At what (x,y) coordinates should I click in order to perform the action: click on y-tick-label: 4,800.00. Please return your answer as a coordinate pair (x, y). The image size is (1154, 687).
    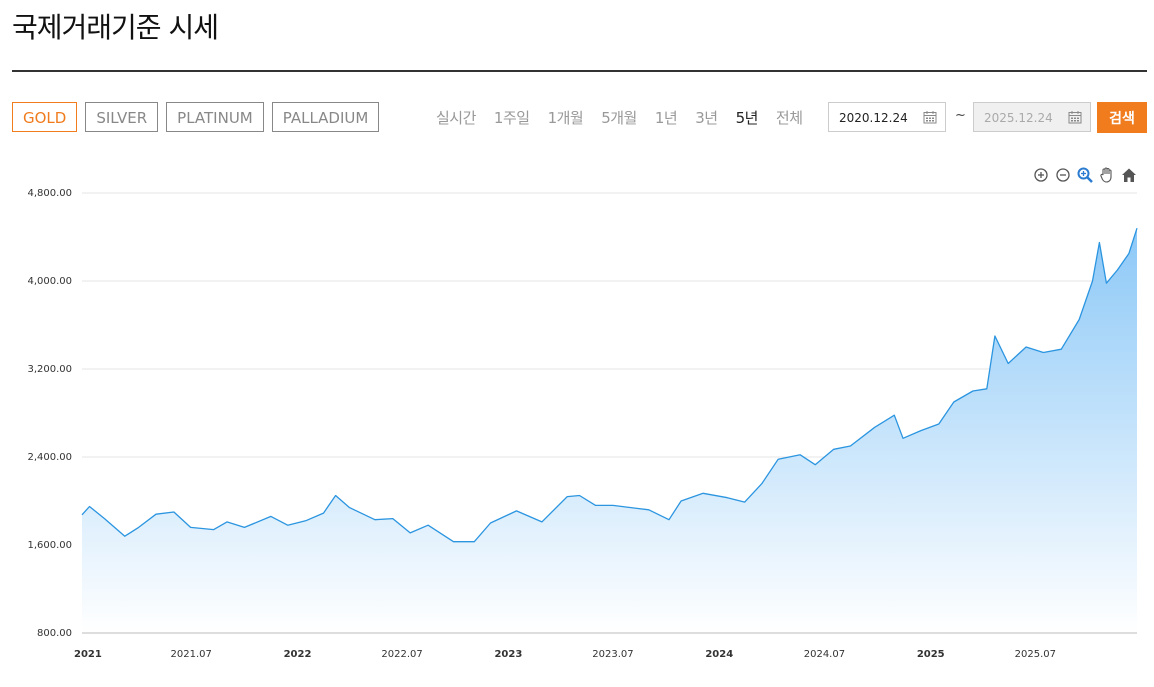
    Looking at the image, I should click on (49, 193).